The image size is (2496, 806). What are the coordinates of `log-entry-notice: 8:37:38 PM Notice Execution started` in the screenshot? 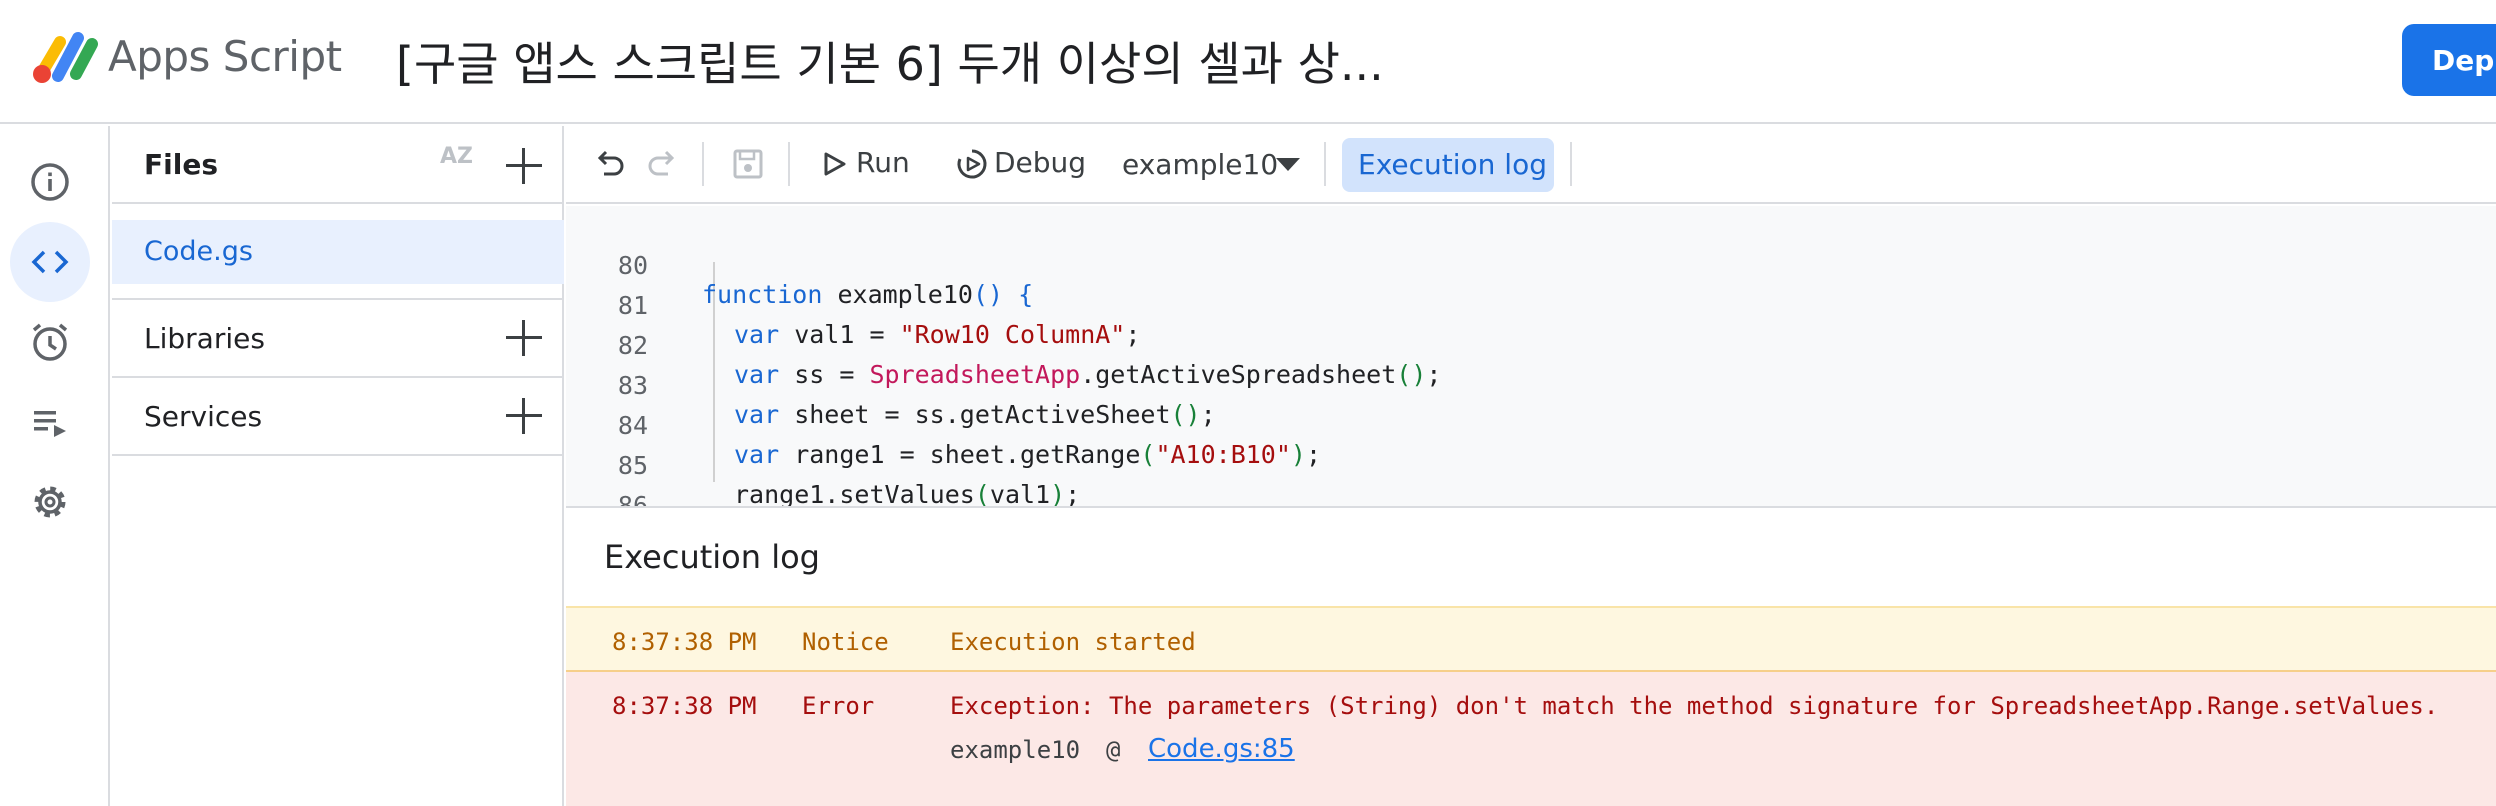 It's located at (1531, 639).